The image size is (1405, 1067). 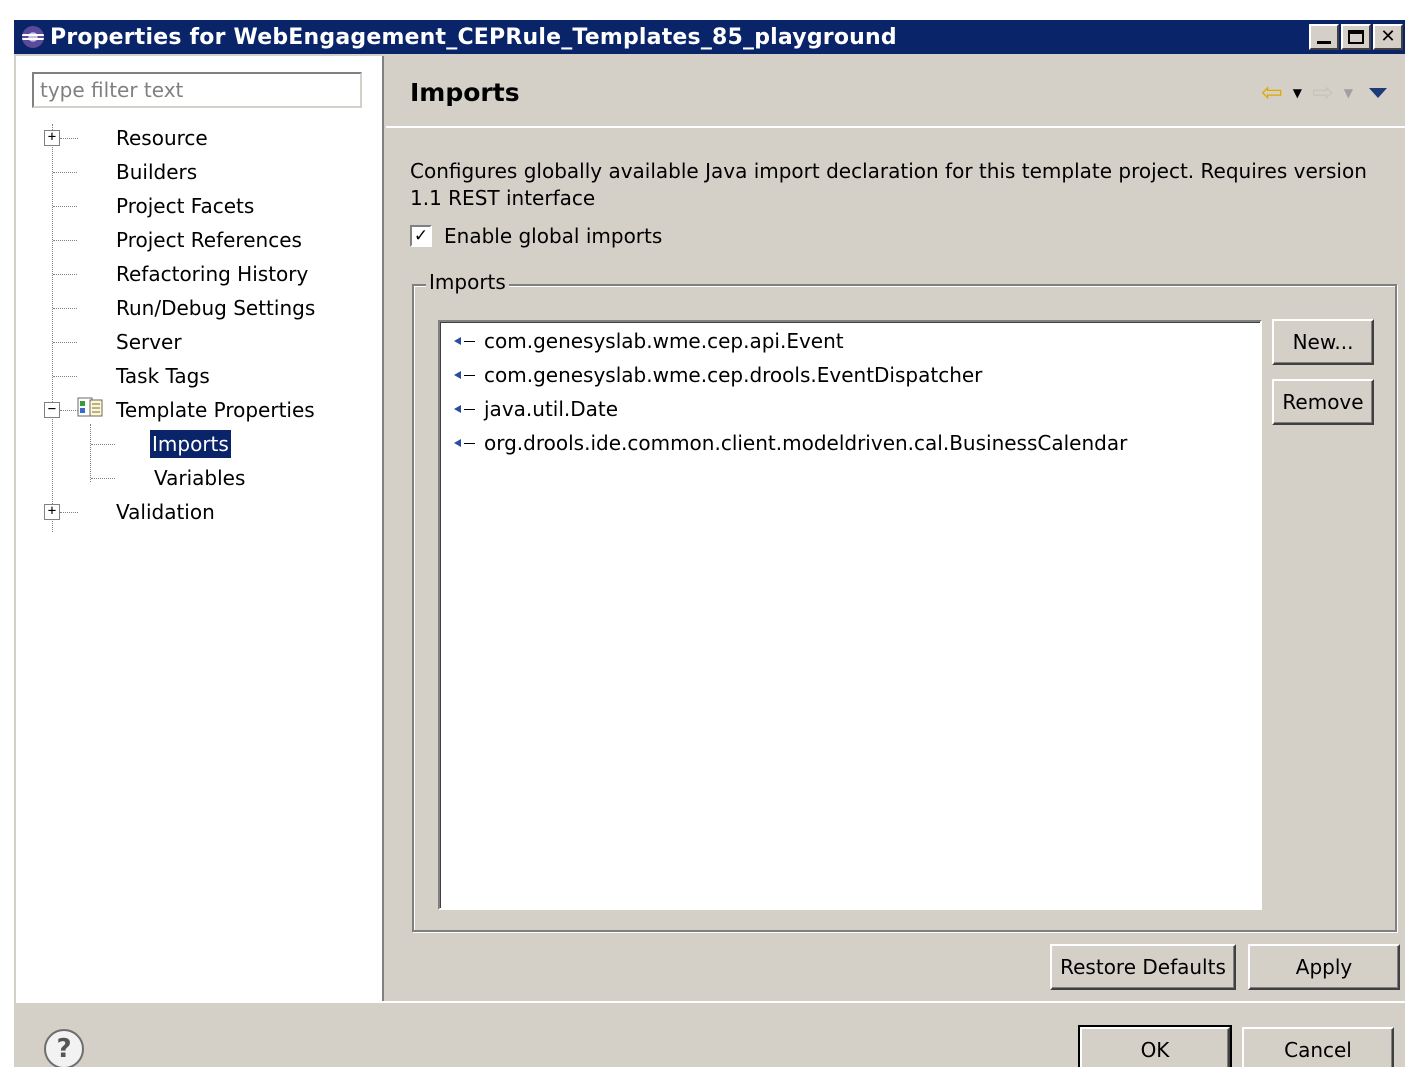 I want to click on back-history-dropdown-icon: ▼, so click(x=1297, y=93).